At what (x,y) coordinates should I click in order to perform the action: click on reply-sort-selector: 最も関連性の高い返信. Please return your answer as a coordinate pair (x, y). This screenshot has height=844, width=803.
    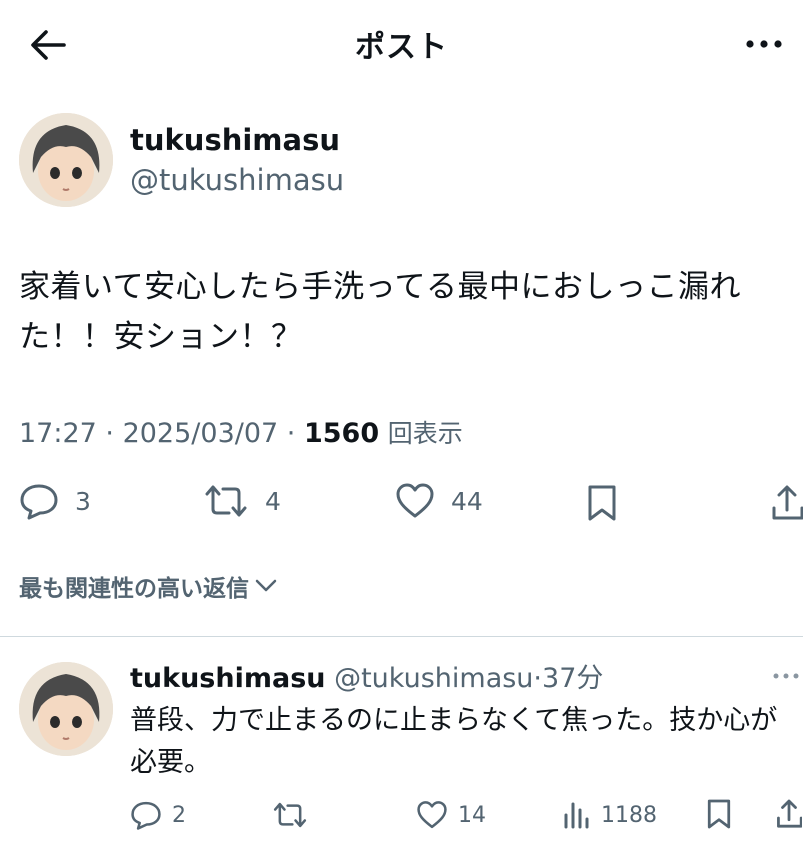
    Looking at the image, I should click on (148, 586).